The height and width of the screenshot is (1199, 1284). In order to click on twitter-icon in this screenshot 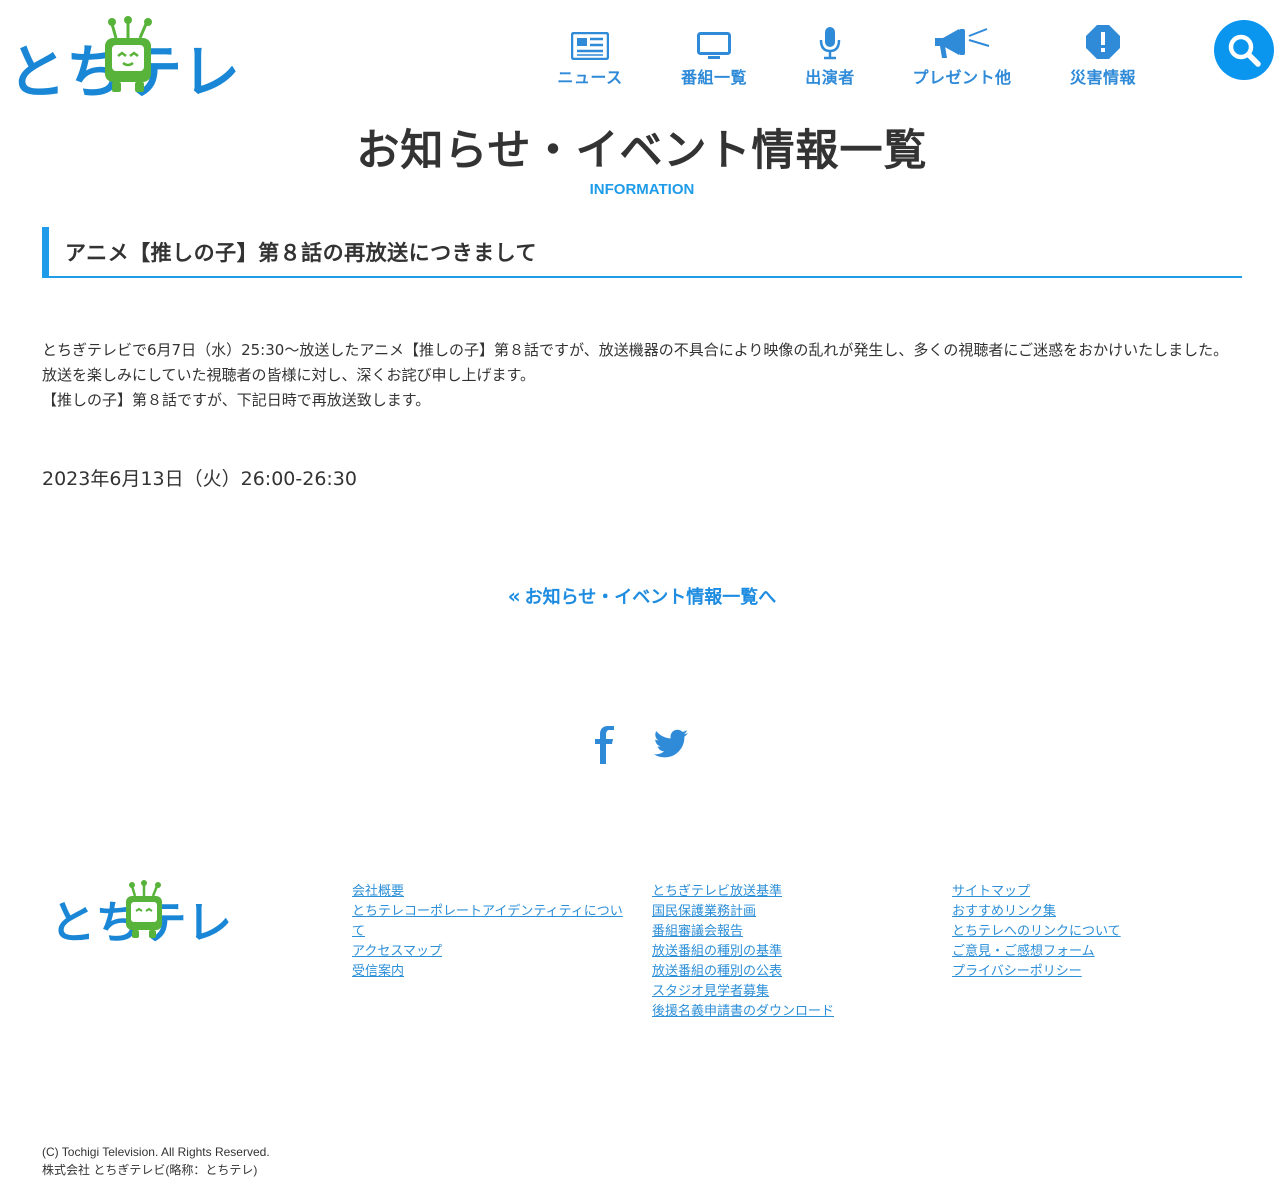, I will do `click(672, 745)`.